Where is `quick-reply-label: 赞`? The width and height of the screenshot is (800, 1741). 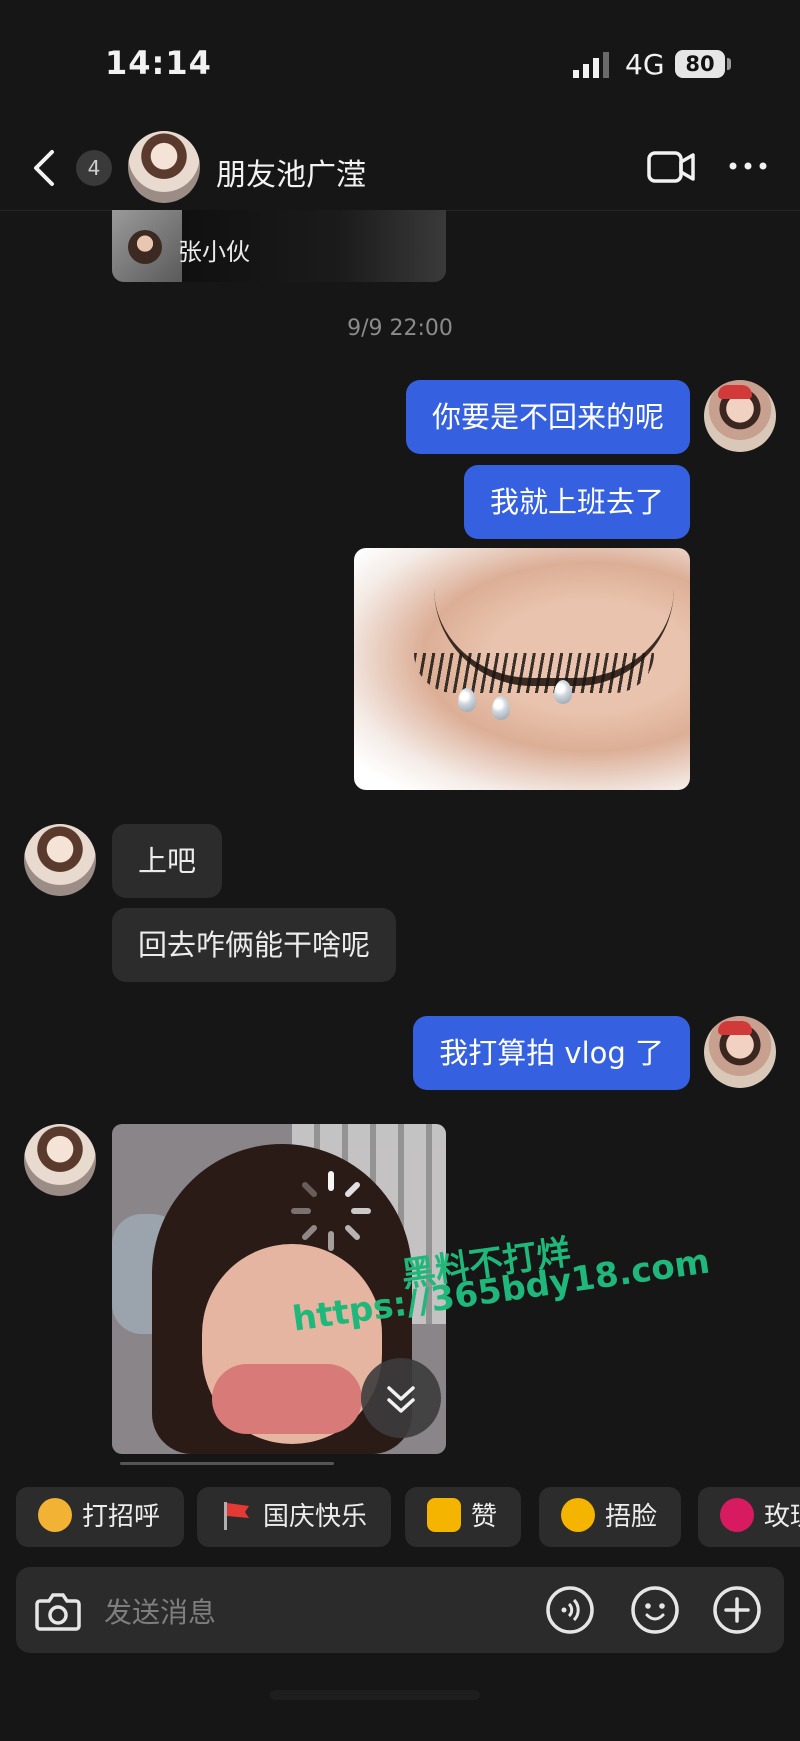
quick-reply-label: 赞 is located at coordinates (484, 1517).